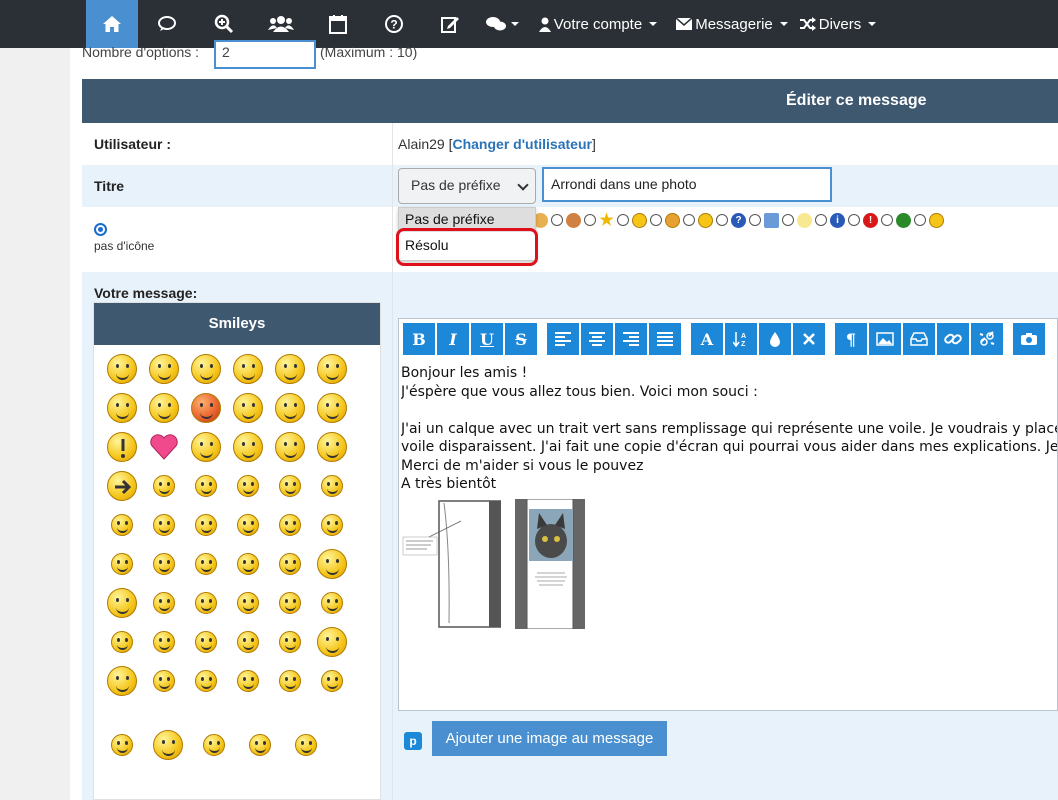  What do you see at coordinates (413, 741) in the screenshot?
I see `picture-upload-icon: p` at bounding box center [413, 741].